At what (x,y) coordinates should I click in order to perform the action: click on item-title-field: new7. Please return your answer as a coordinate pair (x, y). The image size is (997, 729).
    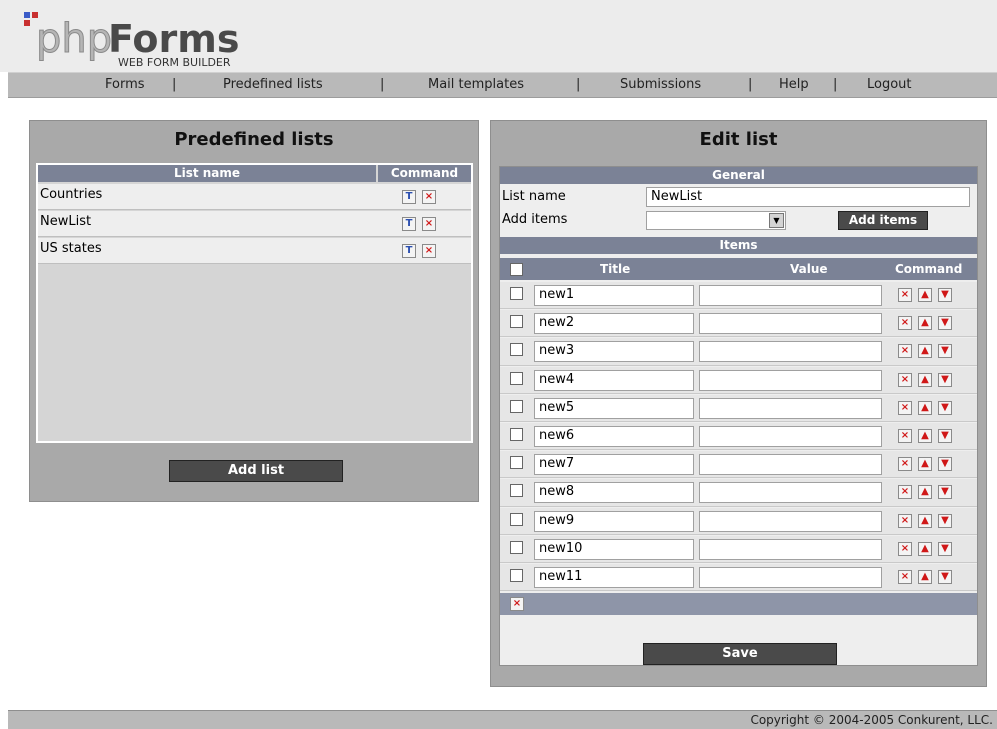
    Looking at the image, I should click on (614, 465).